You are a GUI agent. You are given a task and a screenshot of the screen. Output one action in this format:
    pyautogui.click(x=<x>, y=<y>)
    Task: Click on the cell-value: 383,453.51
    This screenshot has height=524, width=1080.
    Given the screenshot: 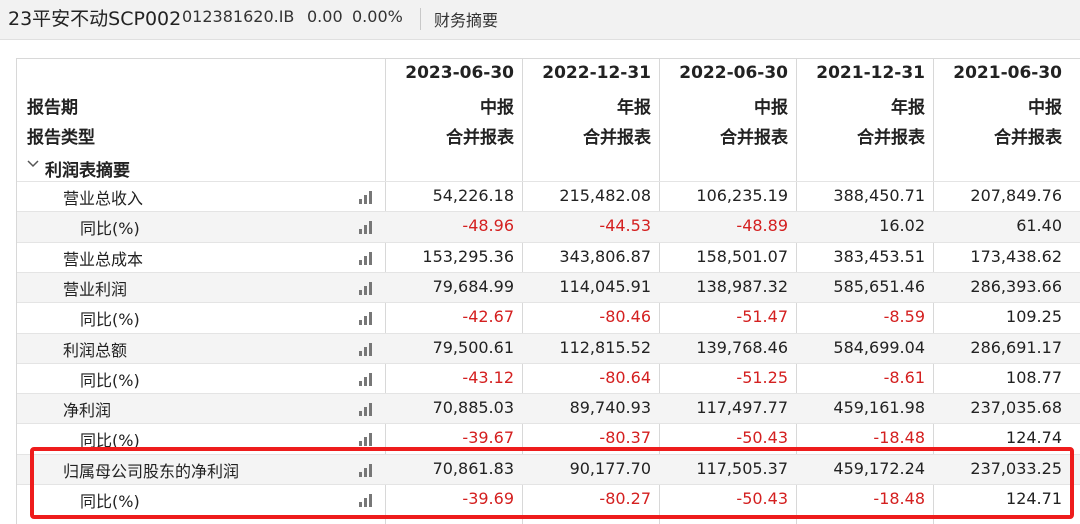 What is the action you would take?
    pyautogui.click(x=879, y=256)
    